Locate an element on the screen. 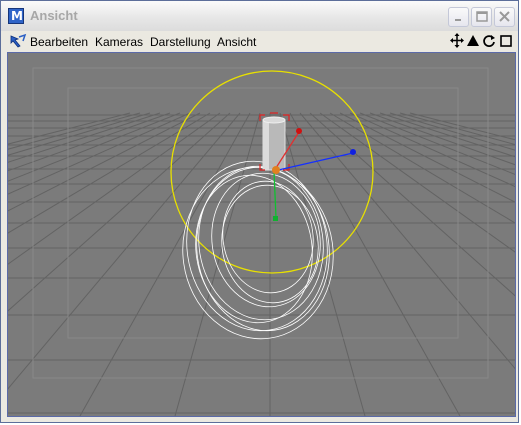 The height and width of the screenshot is (425, 521). move-view-icon is located at coordinates (457, 41).